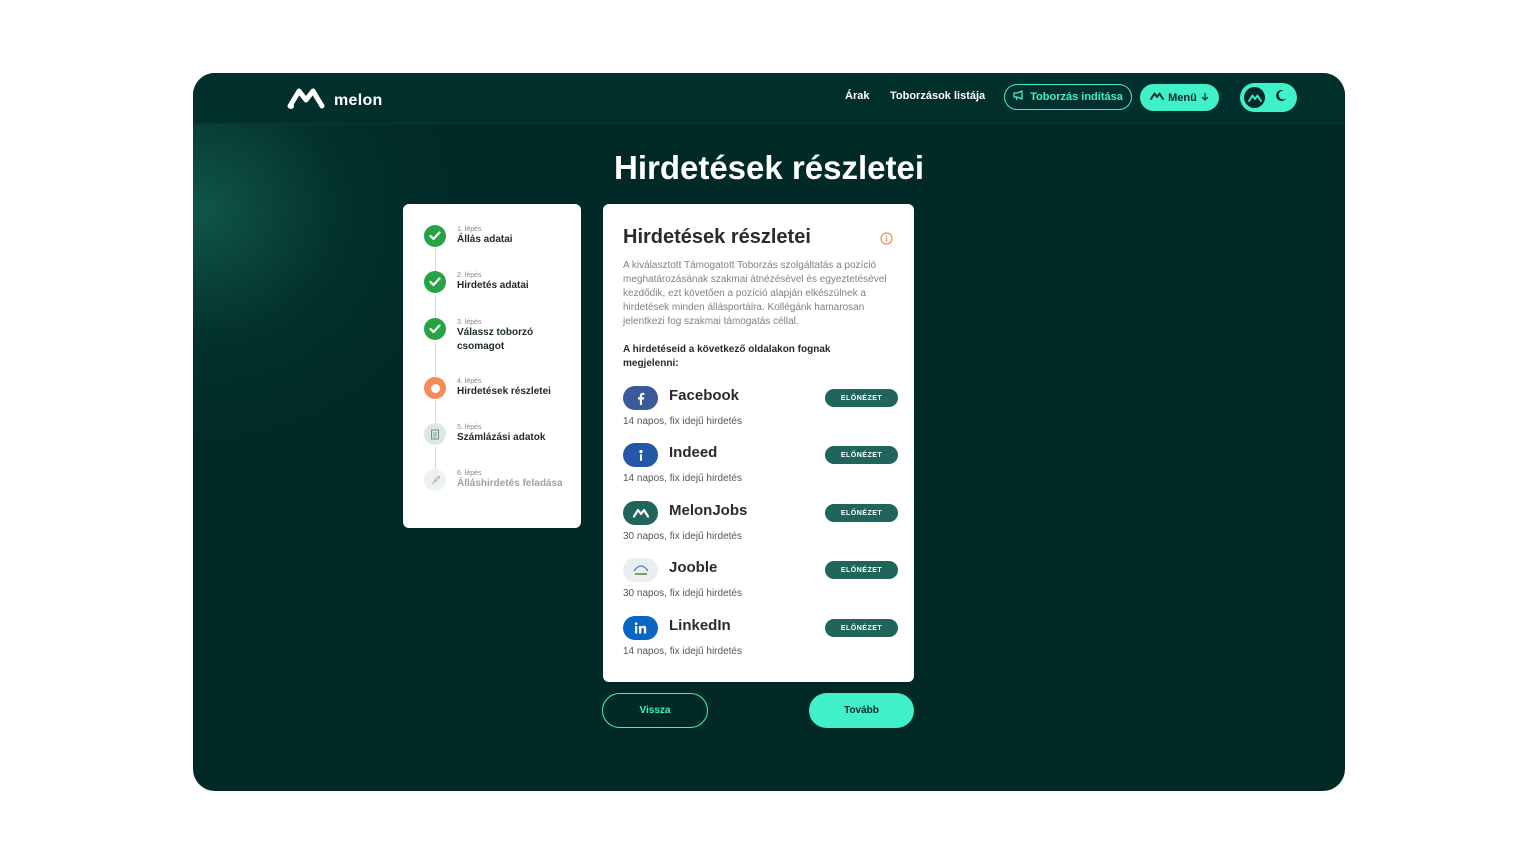  I want to click on portal-name: Facebook, so click(704, 395).